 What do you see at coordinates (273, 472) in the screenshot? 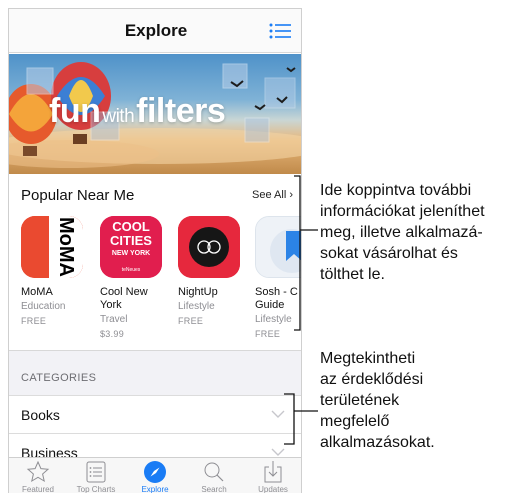
I see `download-icon` at bounding box center [273, 472].